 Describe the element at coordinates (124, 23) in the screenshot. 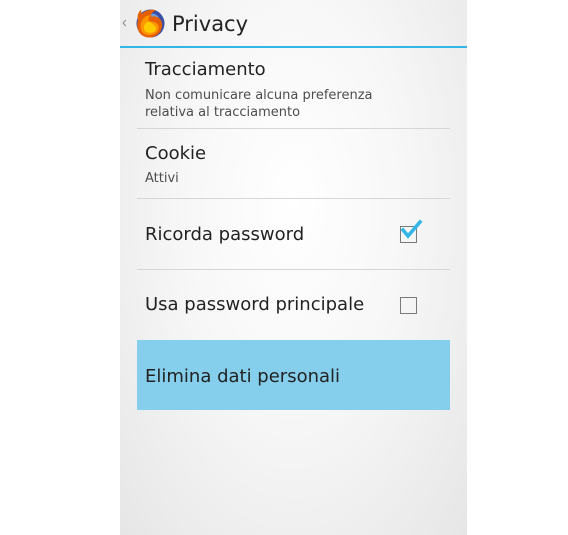

I see `back-chevron-icon: ‹` at that location.